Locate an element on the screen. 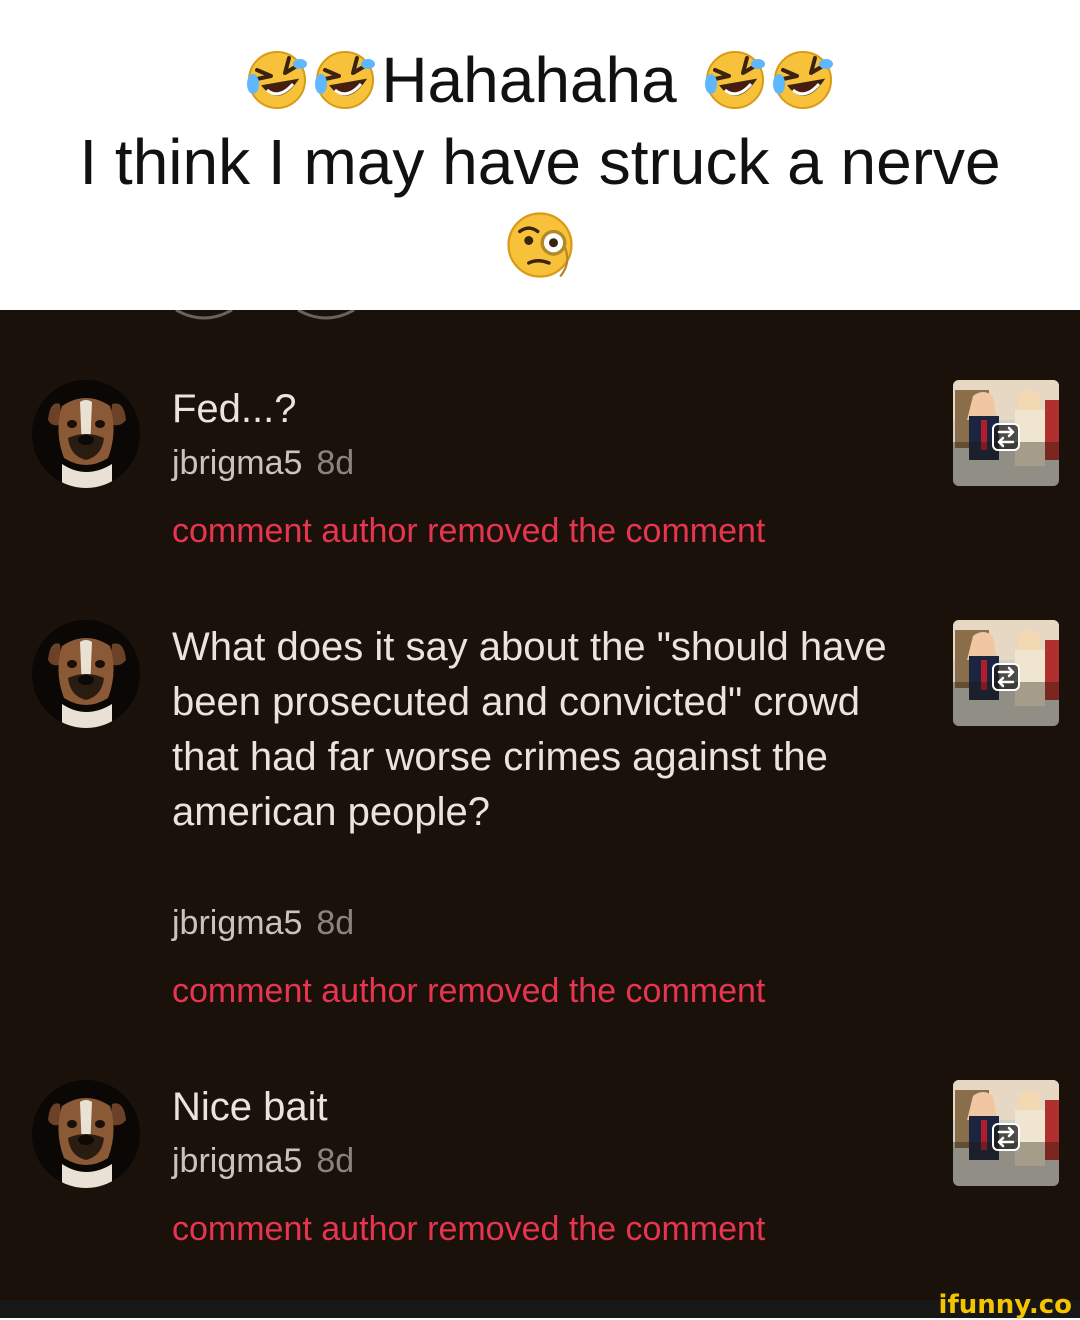  comment-text: Nice bait is located at coordinates (250, 1107).